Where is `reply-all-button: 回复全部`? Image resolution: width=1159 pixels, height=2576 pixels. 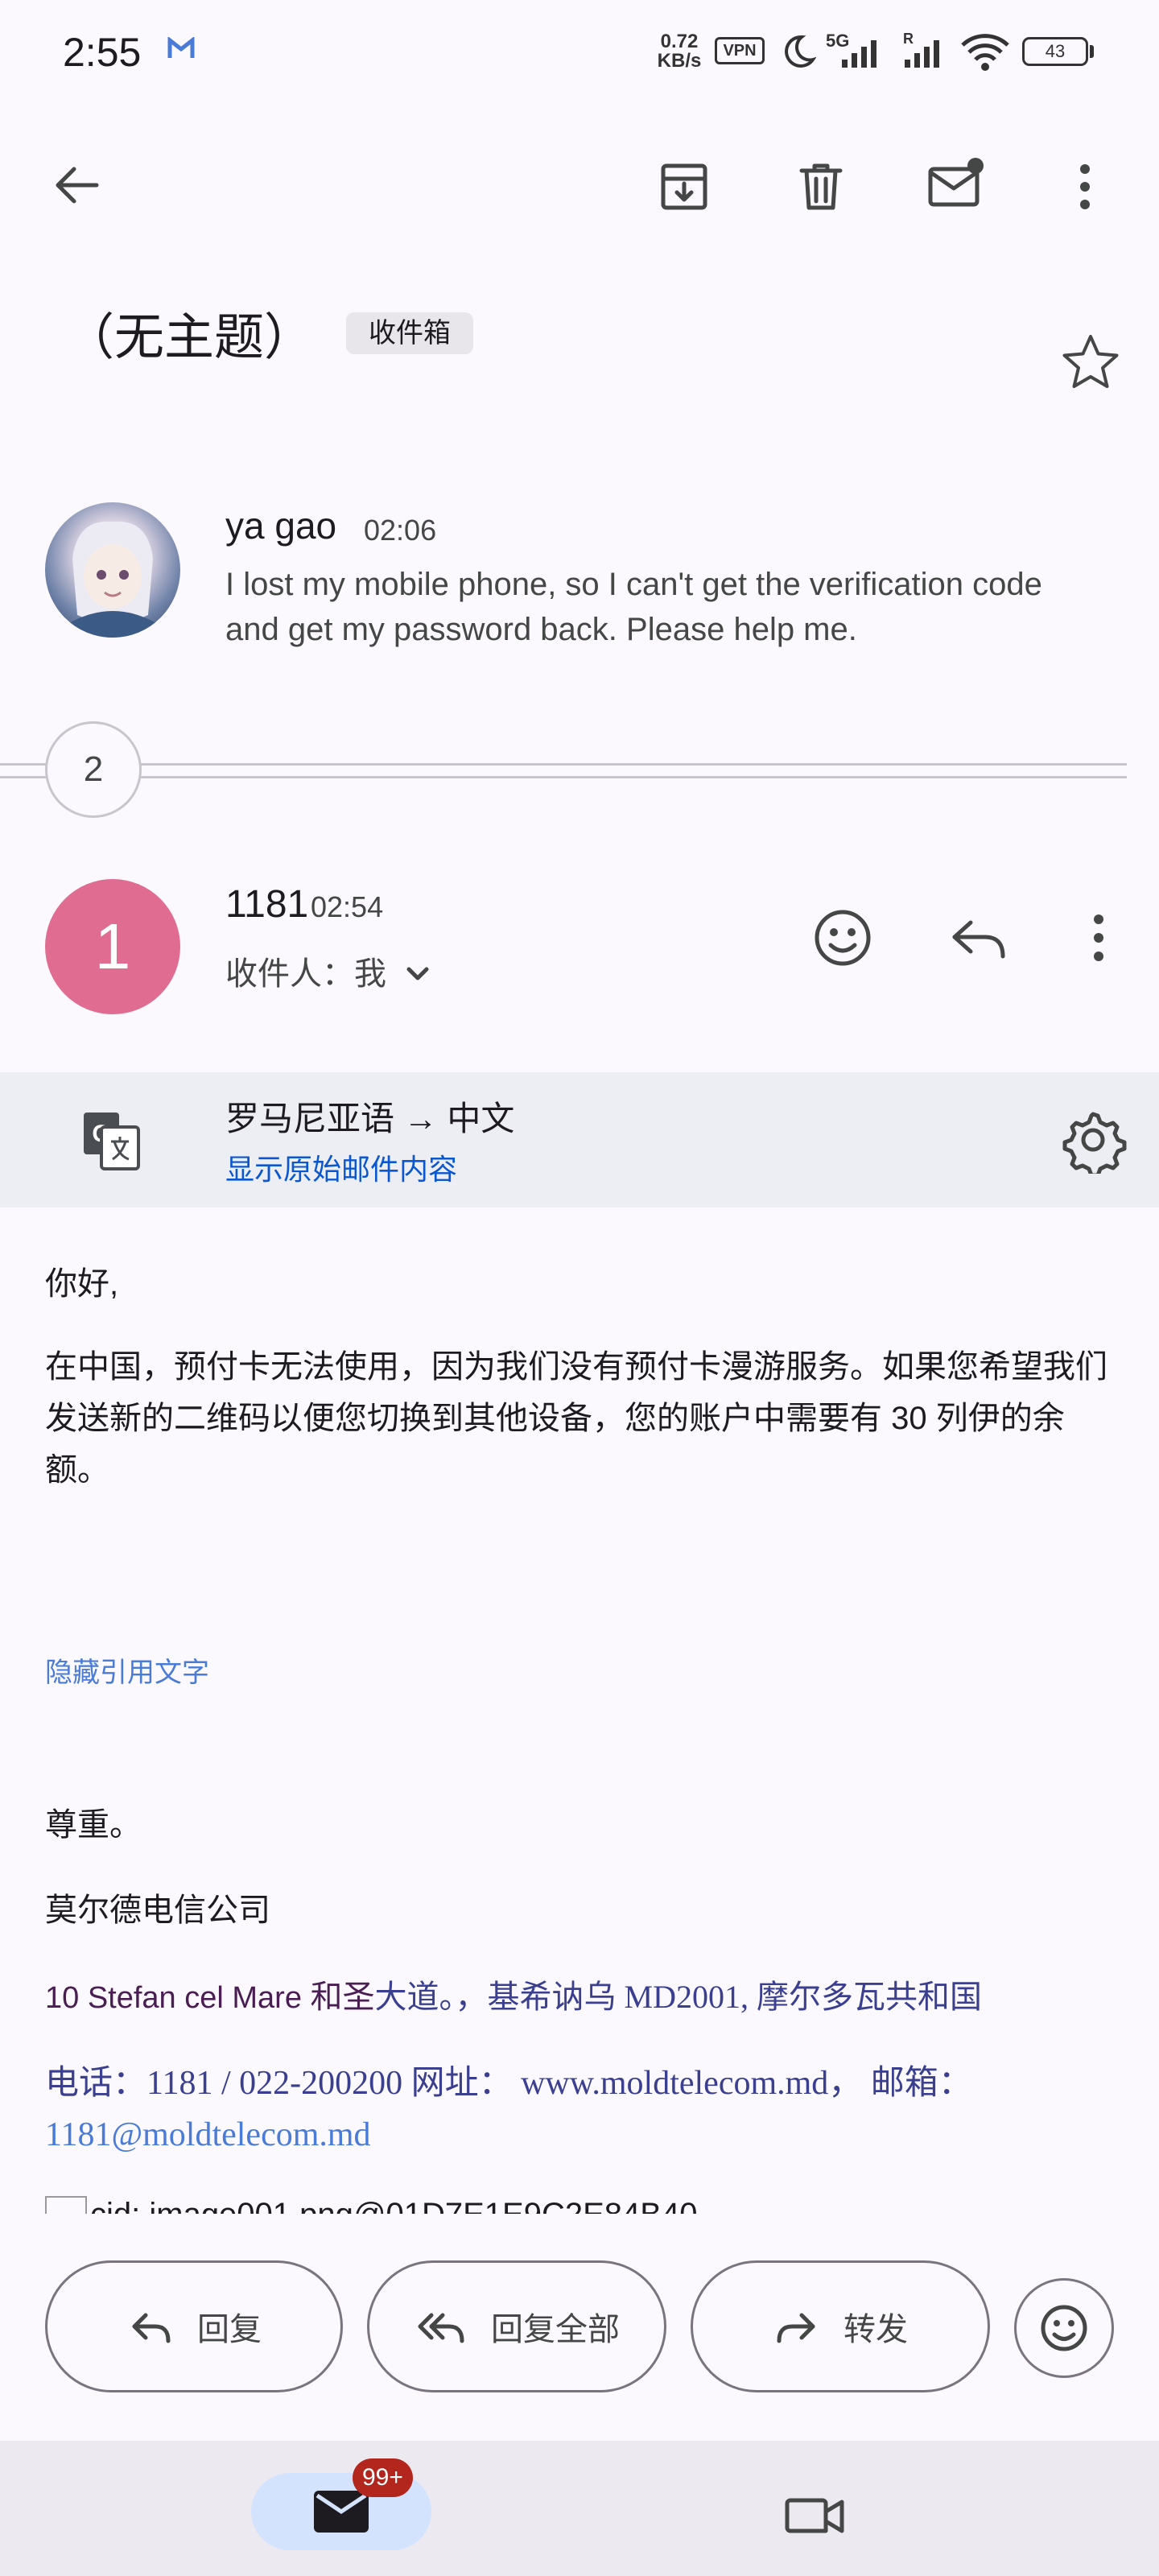
reply-all-button: 回复全部 is located at coordinates (516, 2326).